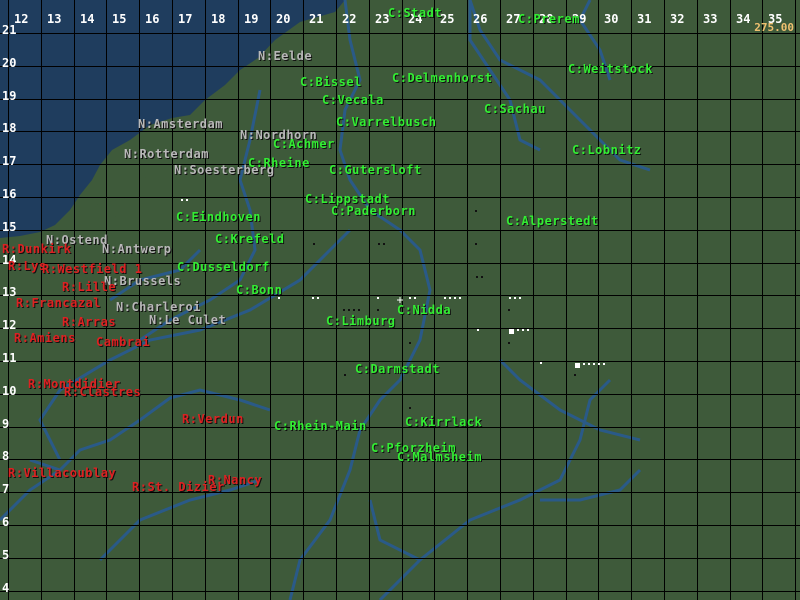  What do you see at coordinates (119, 19) in the screenshot?
I see `grid-column-number: 15` at bounding box center [119, 19].